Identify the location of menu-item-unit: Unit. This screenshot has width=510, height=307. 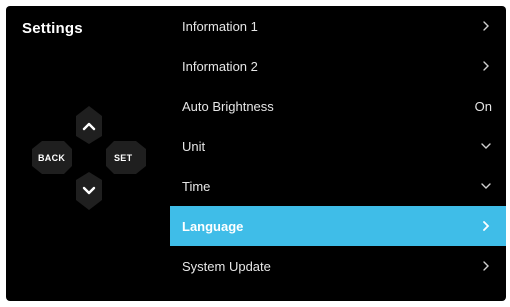
(338, 146).